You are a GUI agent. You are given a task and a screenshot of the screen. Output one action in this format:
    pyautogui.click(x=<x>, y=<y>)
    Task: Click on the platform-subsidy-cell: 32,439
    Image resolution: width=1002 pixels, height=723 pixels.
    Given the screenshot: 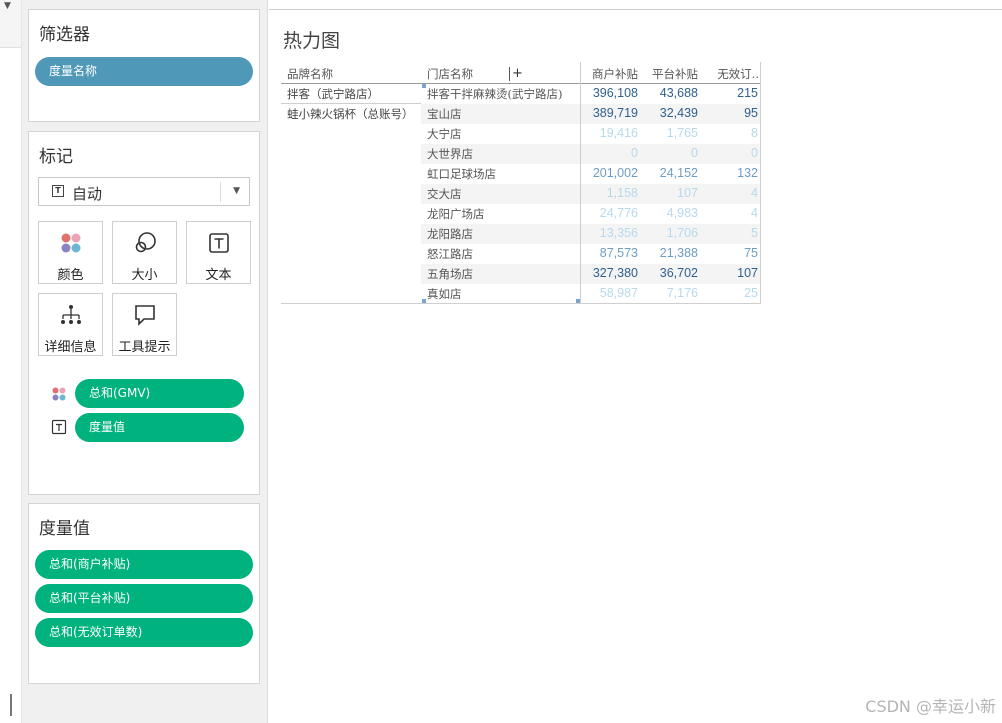 What is the action you would take?
    pyautogui.click(x=678, y=113)
    